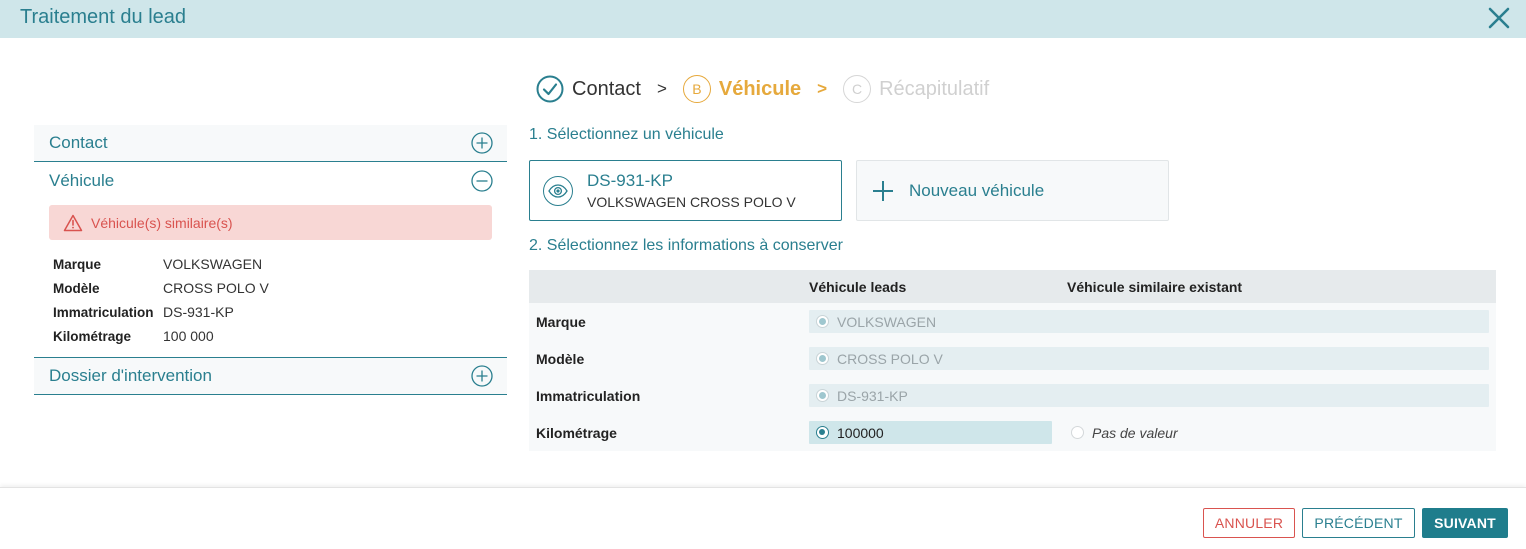  What do you see at coordinates (1249, 523) in the screenshot?
I see `cancel-button: ANNULER` at bounding box center [1249, 523].